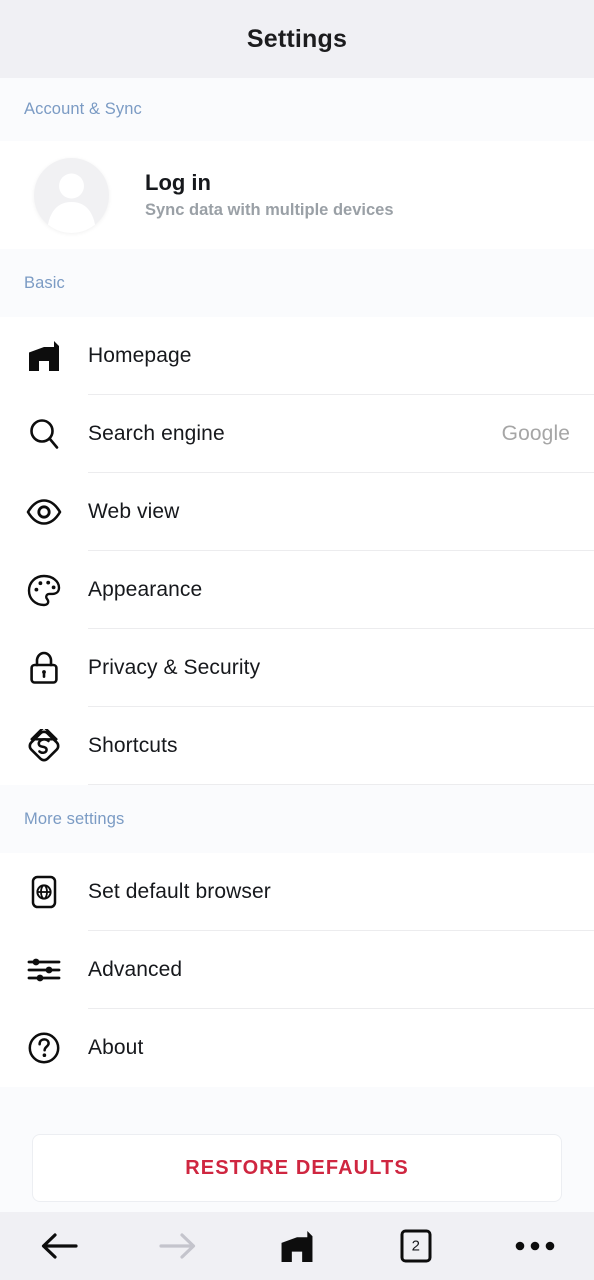 Image resolution: width=594 pixels, height=1280 pixels. I want to click on settings-row-about: About, so click(297, 1048).